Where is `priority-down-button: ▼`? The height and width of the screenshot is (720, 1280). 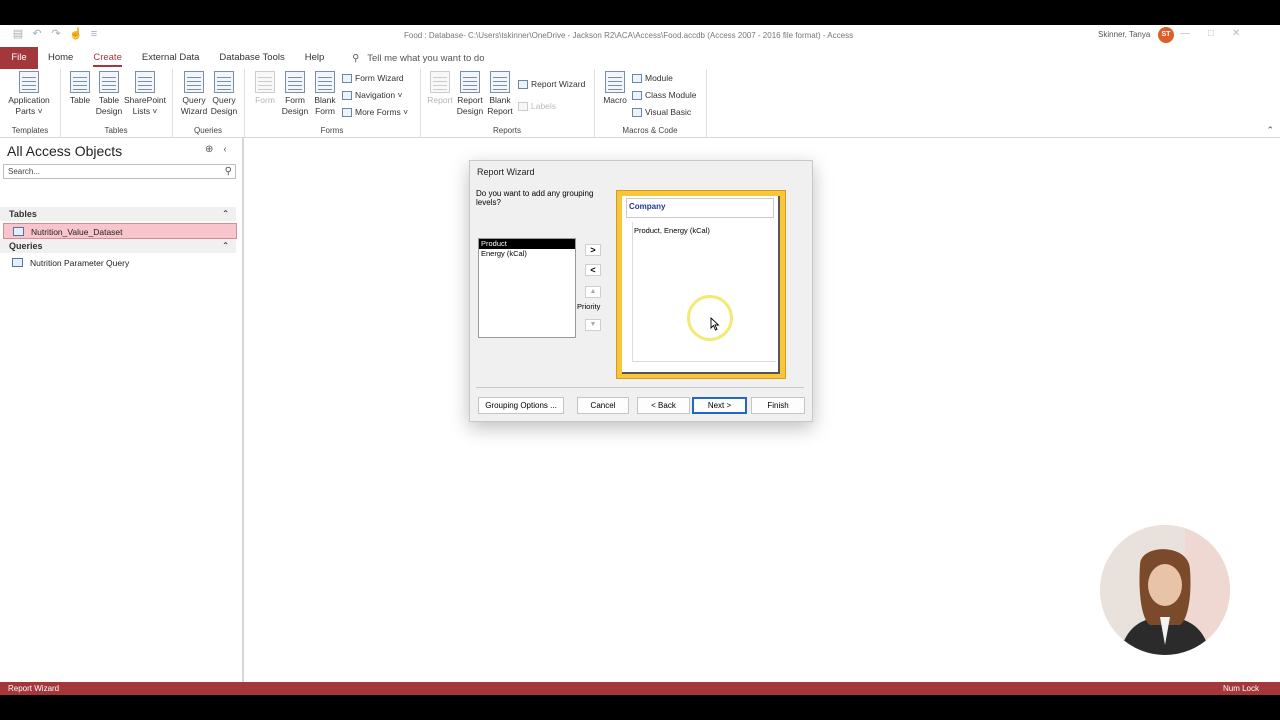
priority-down-button: ▼ is located at coordinates (593, 325).